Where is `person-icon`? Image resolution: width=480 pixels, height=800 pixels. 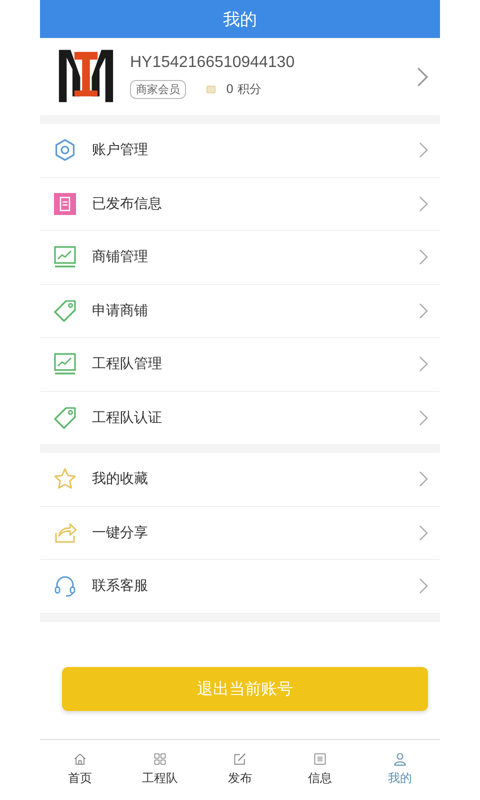
person-icon is located at coordinates (400, 759).